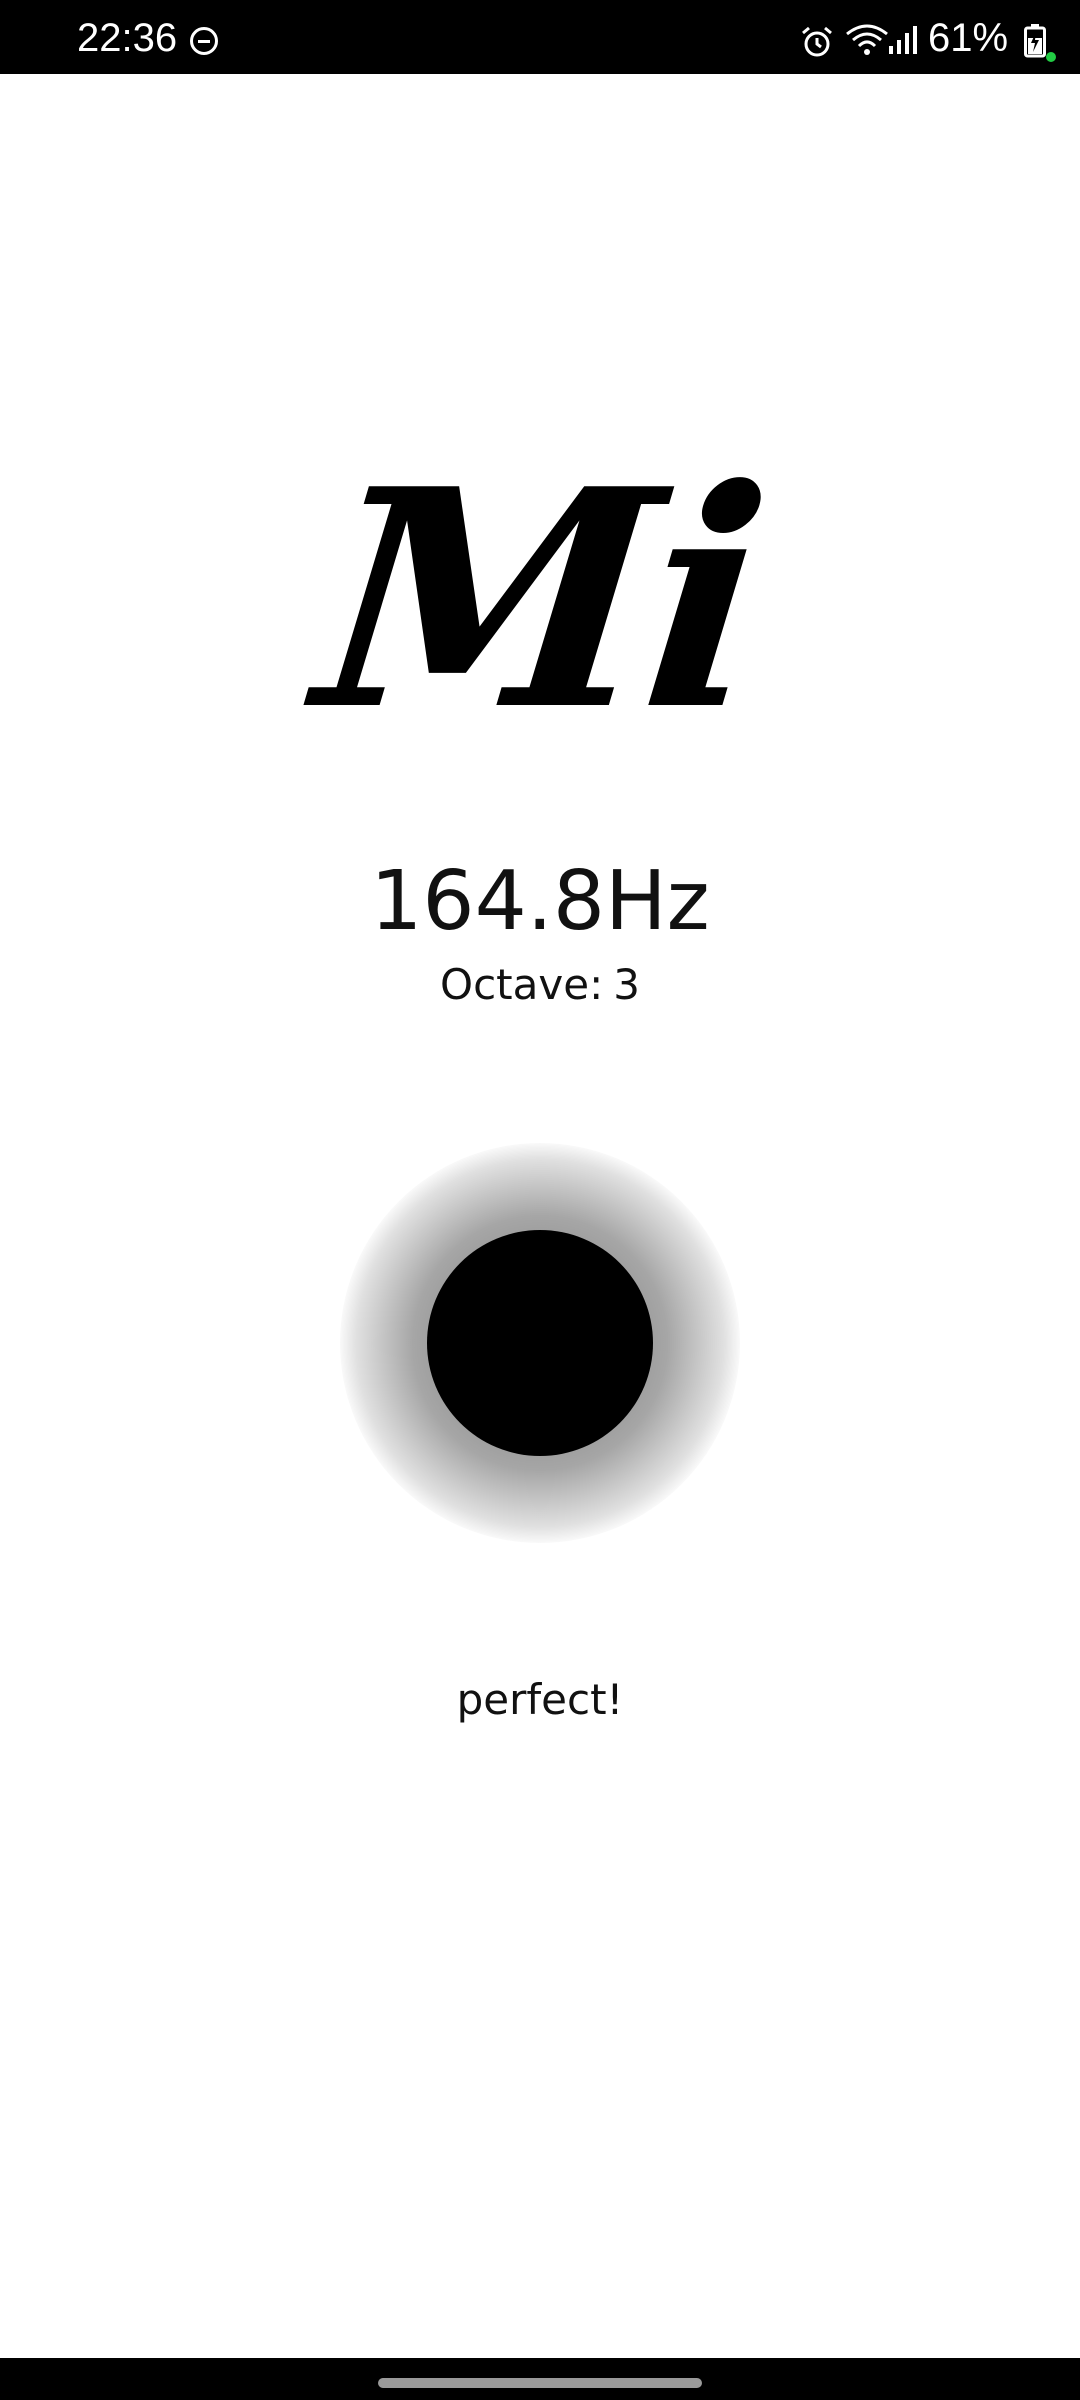 The height and width of the screenshot is (2400, 1080). What do you see at coordinates (540, 901) in the screenshot?
I see `frequency-readout: 164.8Hz` at bounding box center [540, 901].